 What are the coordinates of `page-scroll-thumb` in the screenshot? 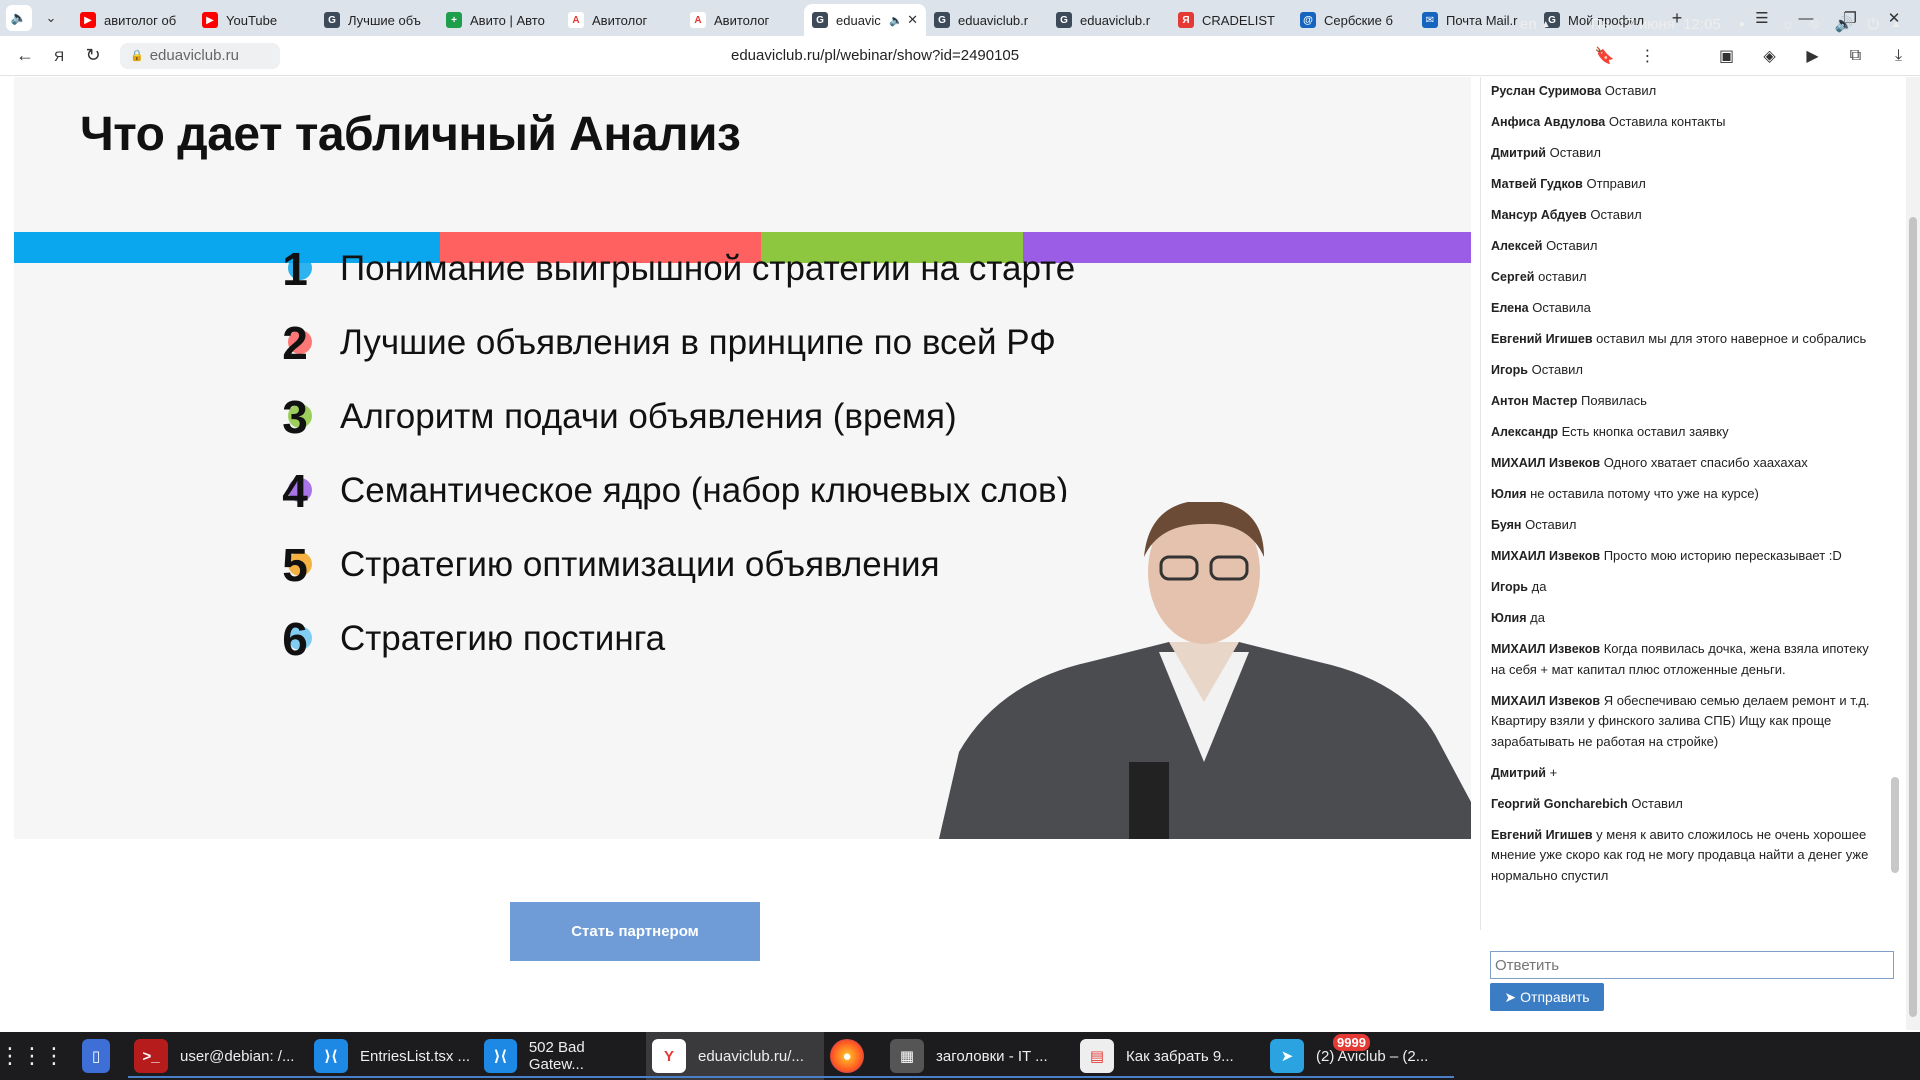 It's located at (1913, 617).